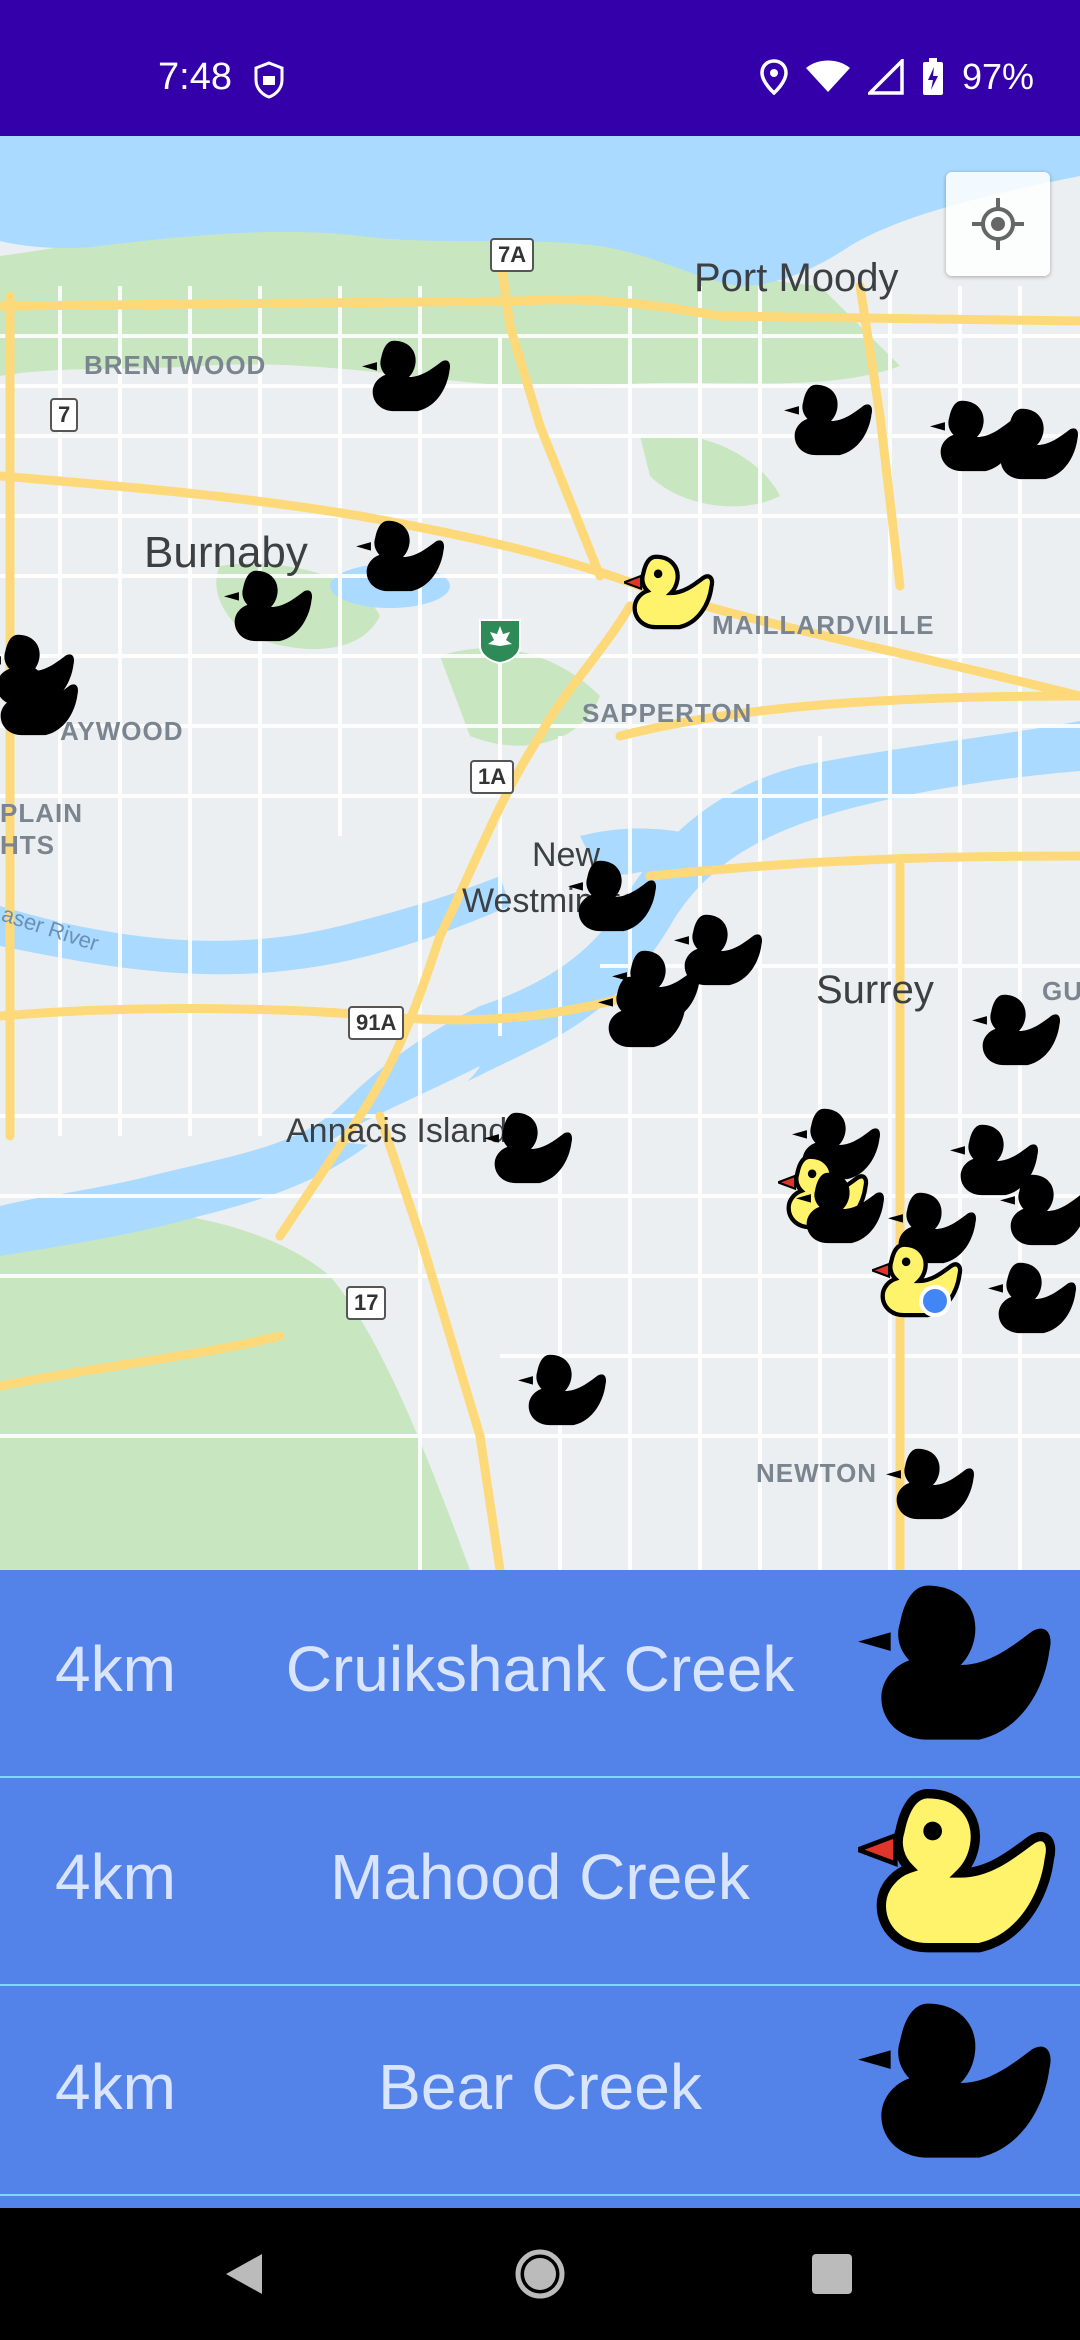  Describe the element at coordinates (827, 76) in the screenshot. I see `wifi-icon` at that location.